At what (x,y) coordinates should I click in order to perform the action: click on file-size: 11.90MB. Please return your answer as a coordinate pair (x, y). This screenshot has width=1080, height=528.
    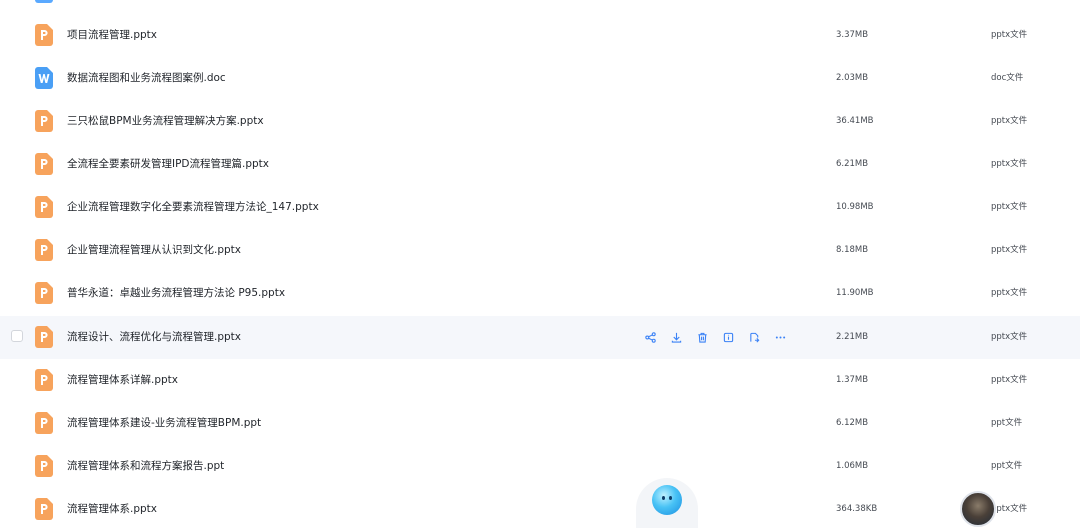
    Looking at the image, I should click on (855, 293).